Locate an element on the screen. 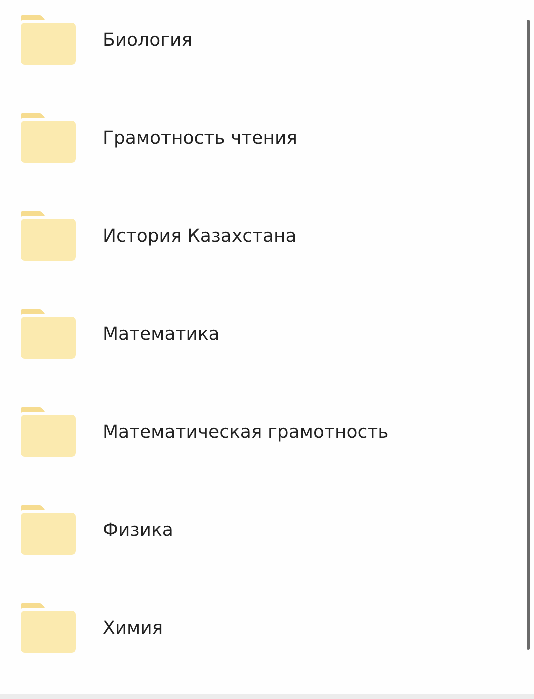 Image resolution: width=534 pixels, height=699 pixels. folder-name: Физика is located at coordinates (138, 530).